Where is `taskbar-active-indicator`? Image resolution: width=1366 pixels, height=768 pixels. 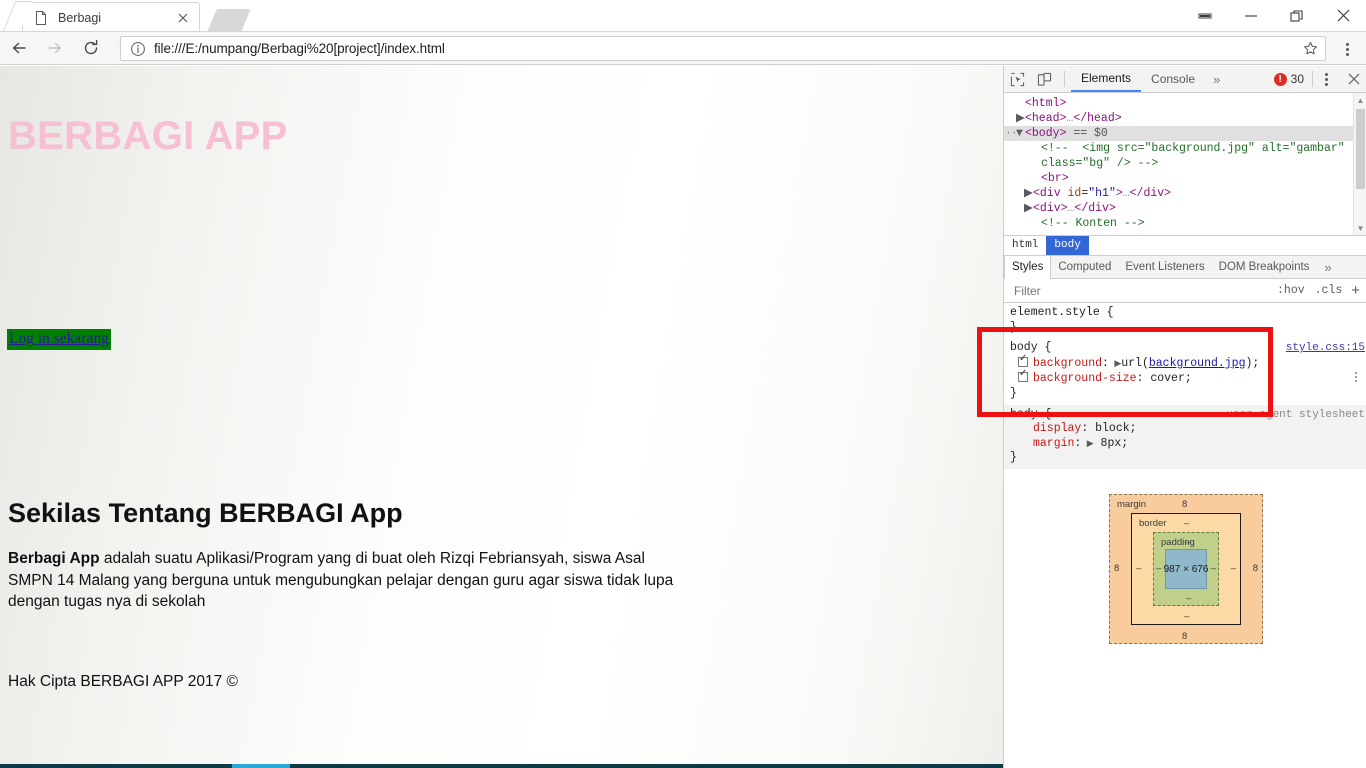
taskbar-active-indicator is located at coordinates (261, 766).